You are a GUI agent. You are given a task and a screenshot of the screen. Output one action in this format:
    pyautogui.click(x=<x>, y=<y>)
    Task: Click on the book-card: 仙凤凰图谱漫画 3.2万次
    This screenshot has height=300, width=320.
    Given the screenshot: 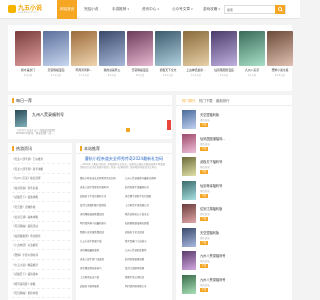 What is the action you would take?
    pyautogui.click(x=224, y=55)
    